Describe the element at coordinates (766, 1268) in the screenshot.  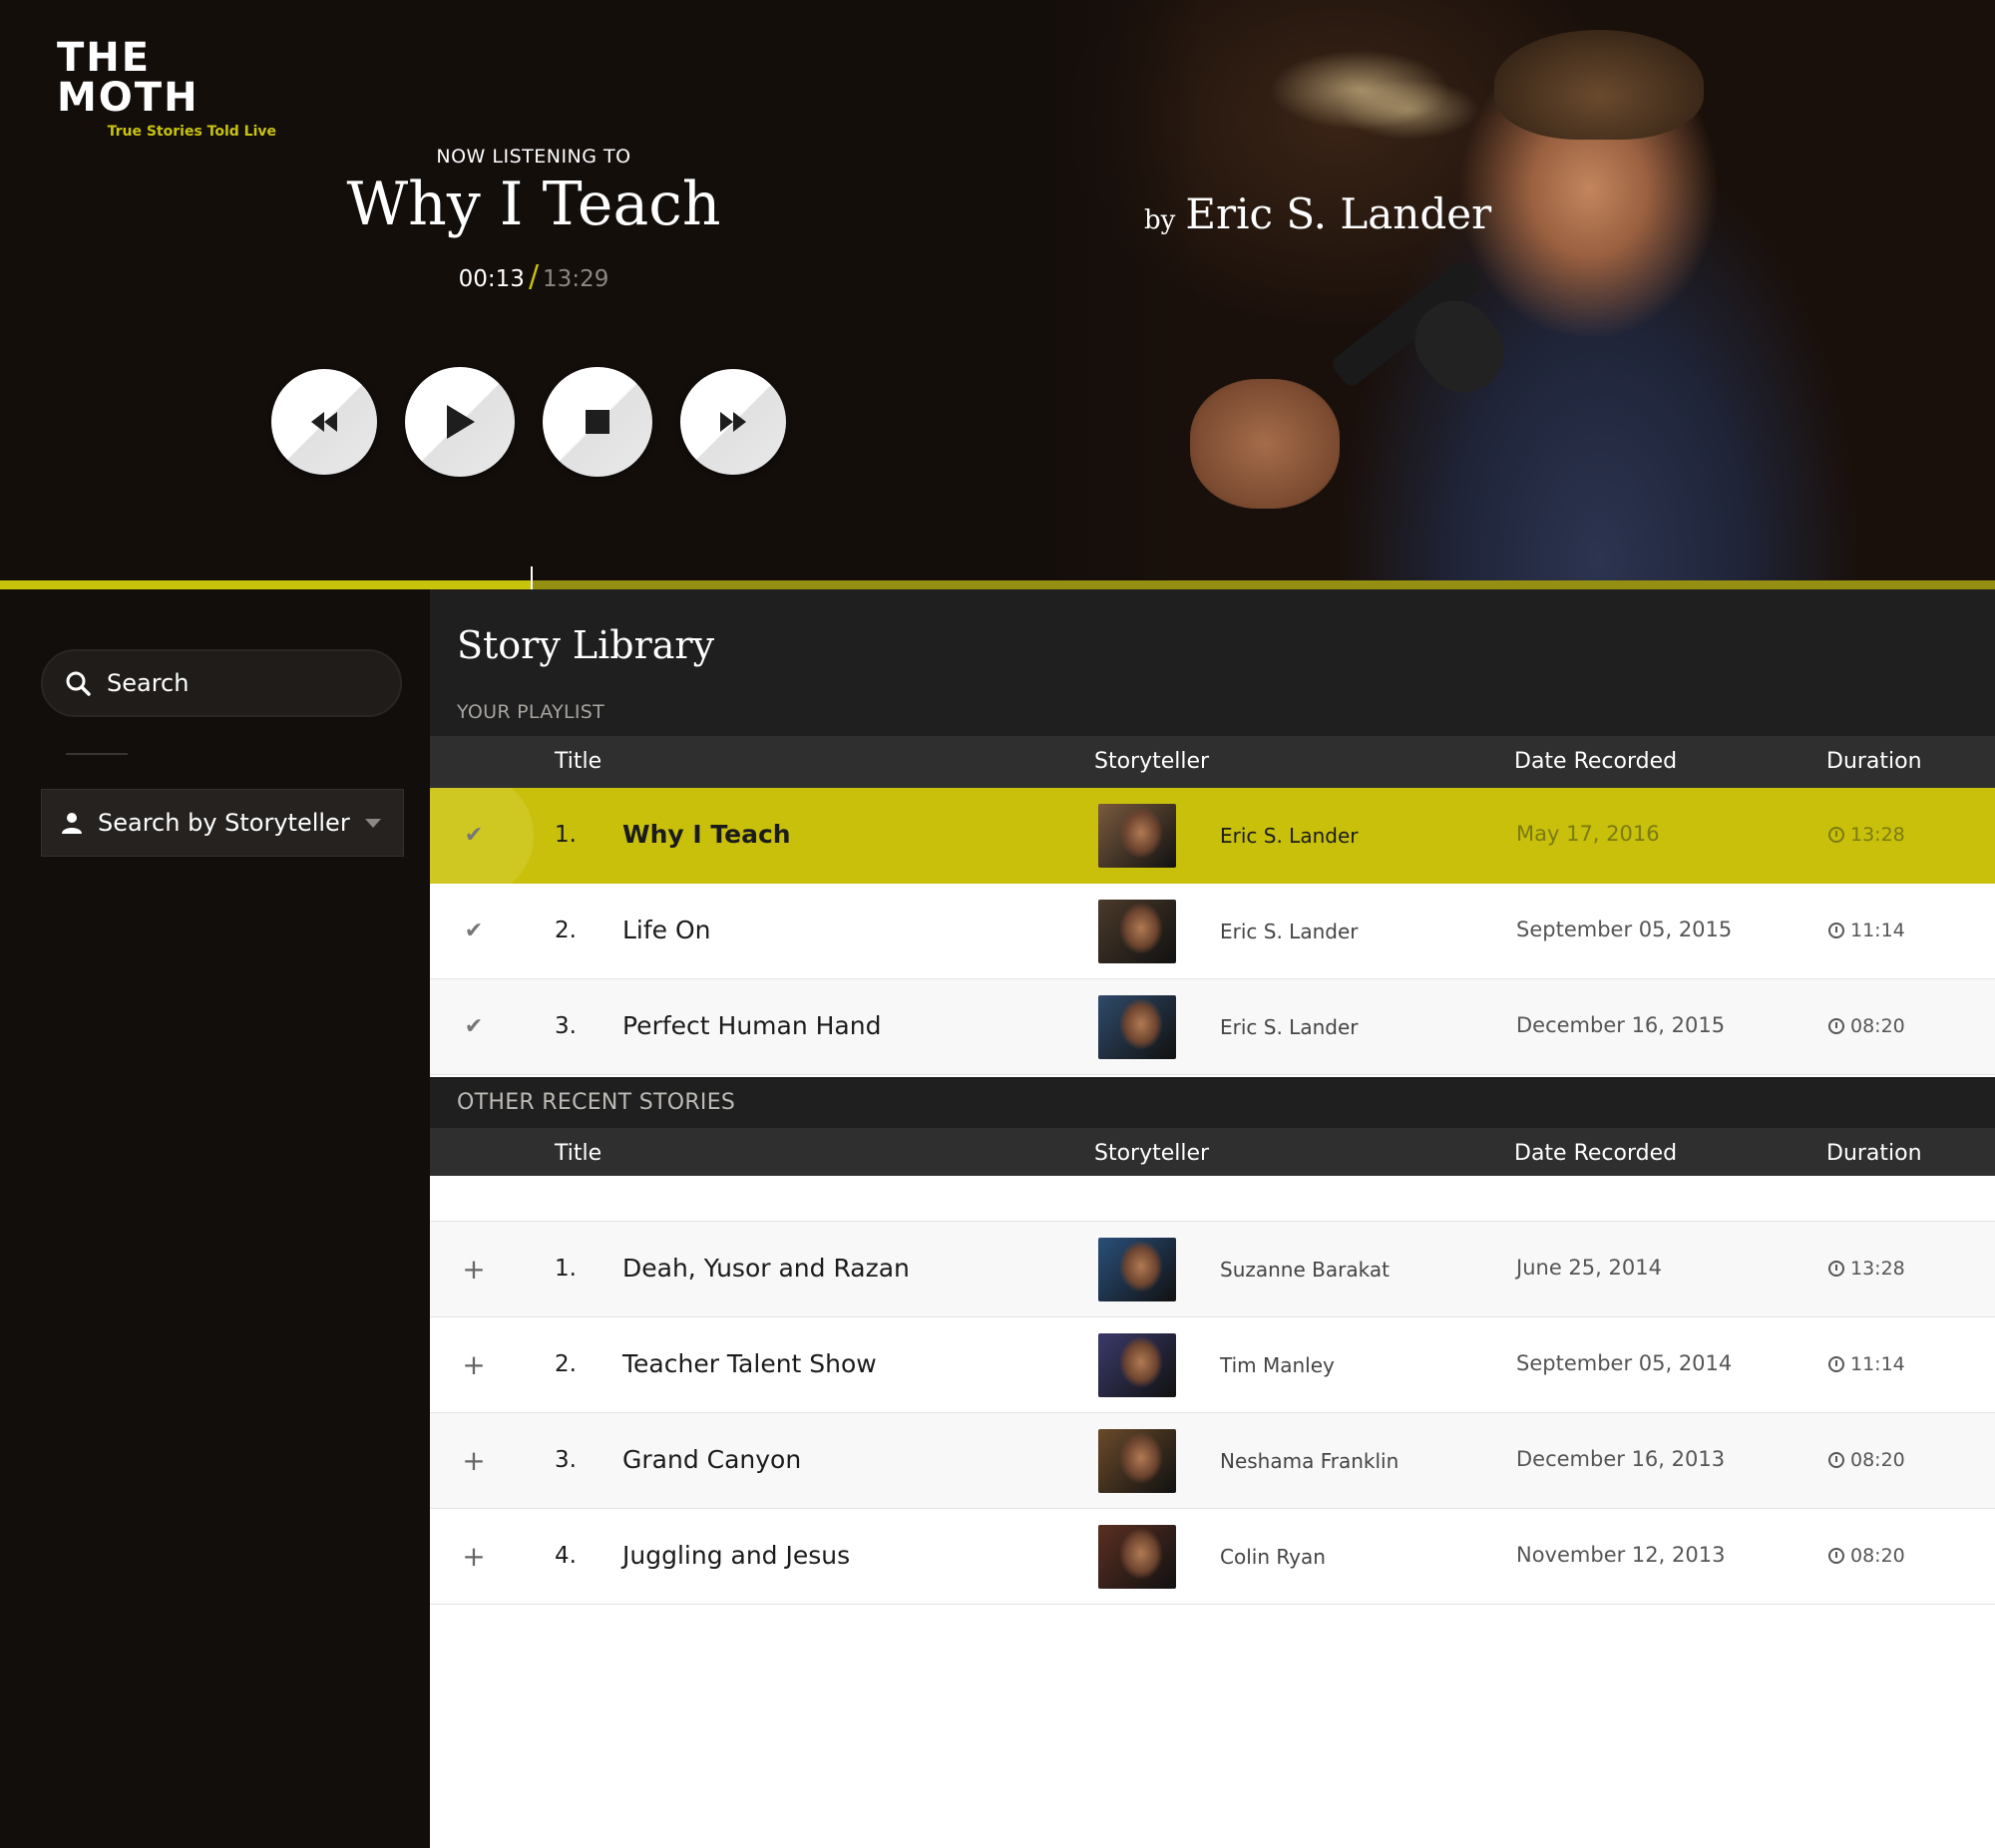
I see `story-title: Deah, Yusor and Razan` at that location.